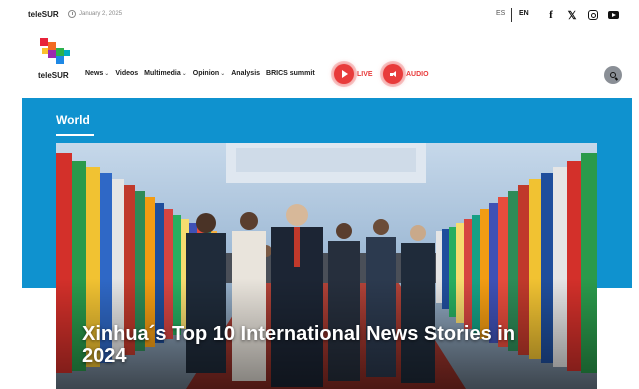 This screenshot has height=389, width=639. I want to click on top-brand: teleSUR, so click(43, 14).